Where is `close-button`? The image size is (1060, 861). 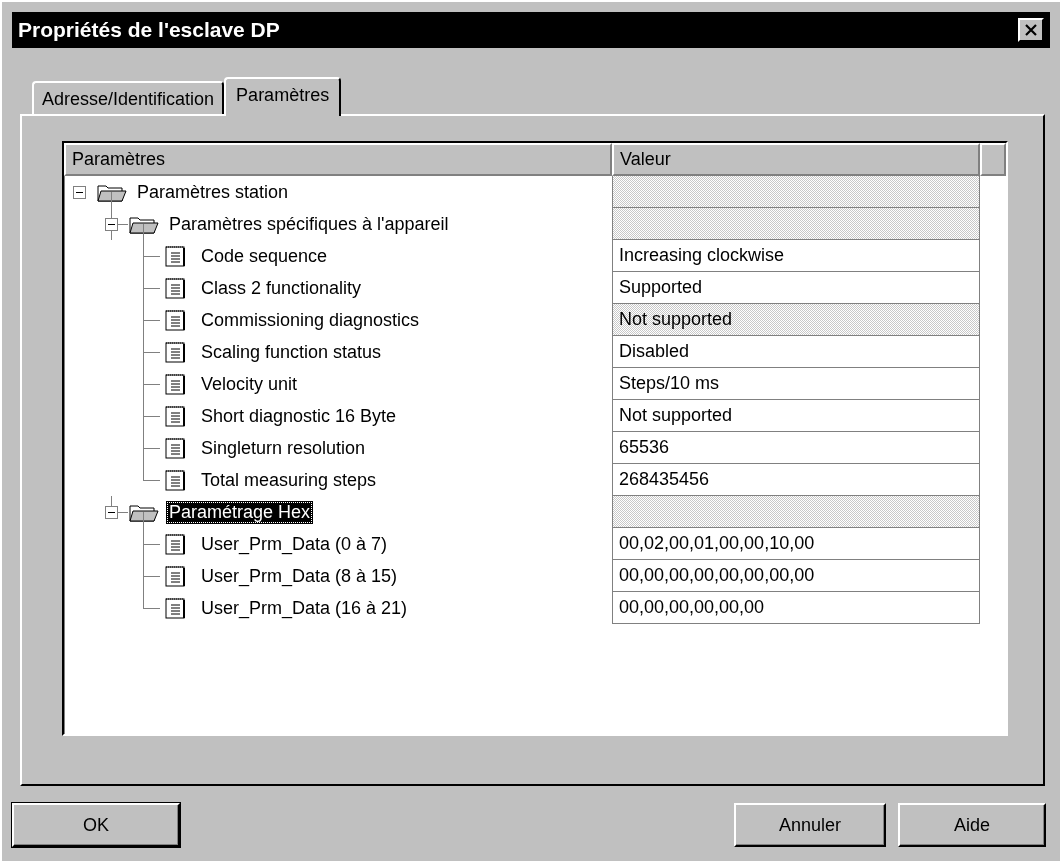 close-button is located at coordinates (1031, 30).